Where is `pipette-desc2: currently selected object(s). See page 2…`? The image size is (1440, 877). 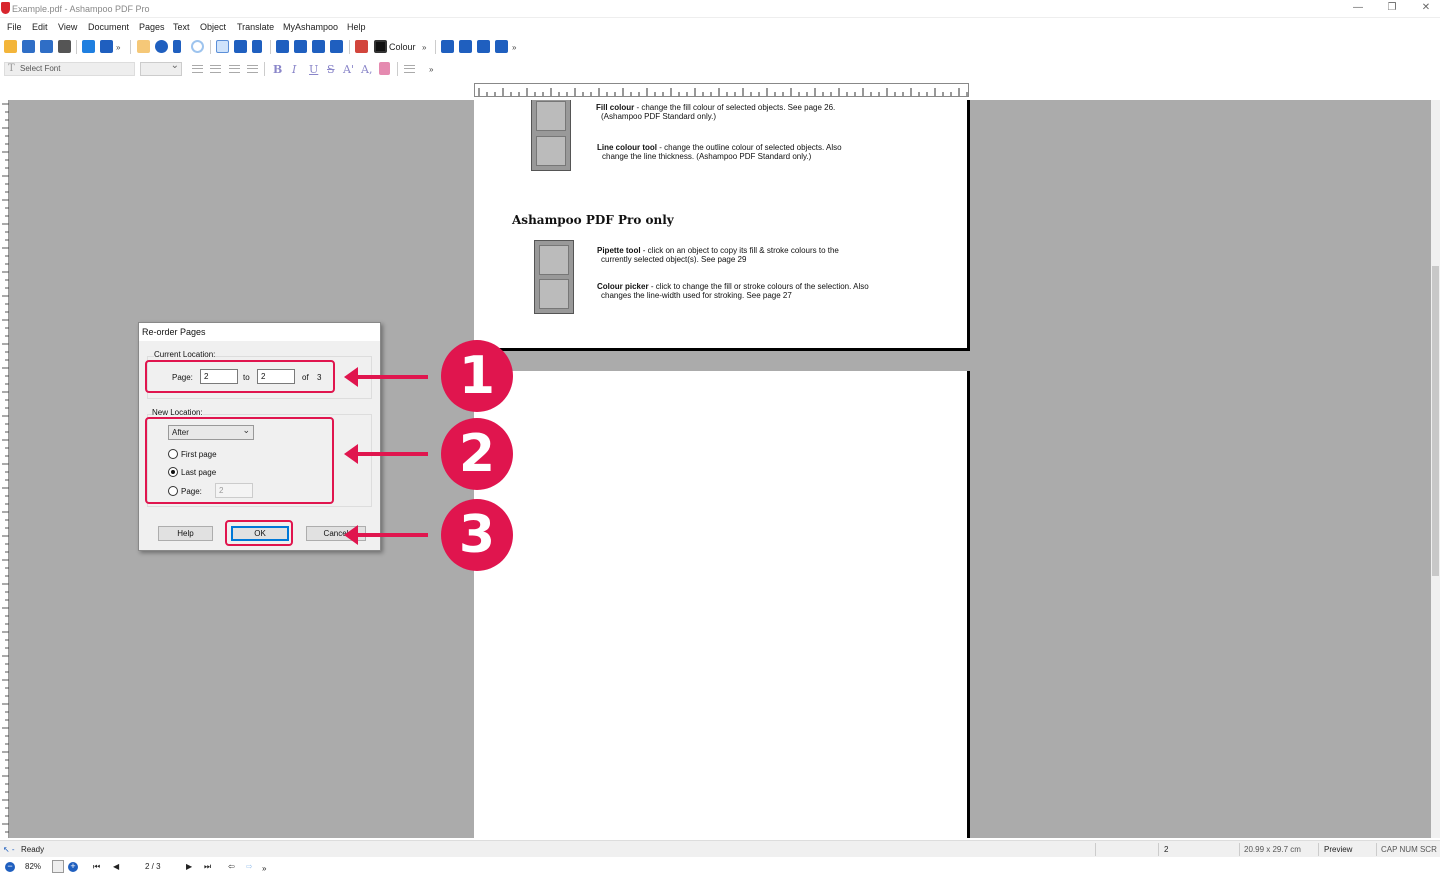 pipette-desc2: currently selected object(s). See page 2… is located at coordinates (674, 259).